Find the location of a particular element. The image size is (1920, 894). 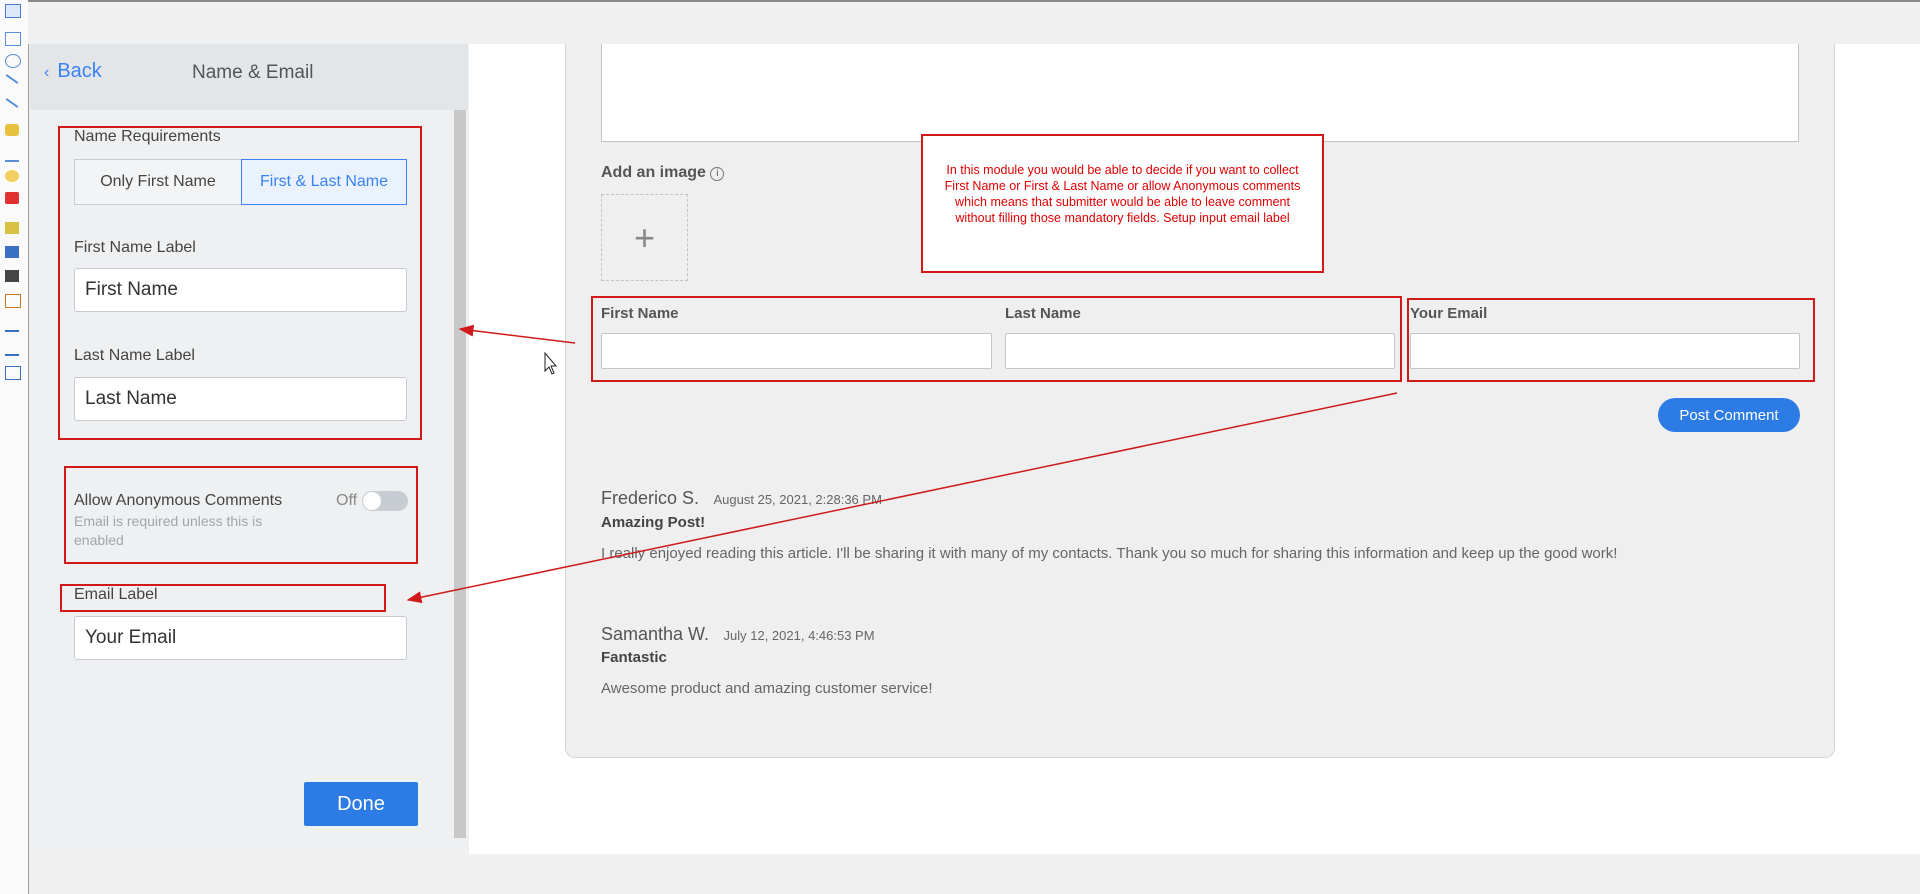

arrow-to-name-settings is located at coordinates (517, 334).